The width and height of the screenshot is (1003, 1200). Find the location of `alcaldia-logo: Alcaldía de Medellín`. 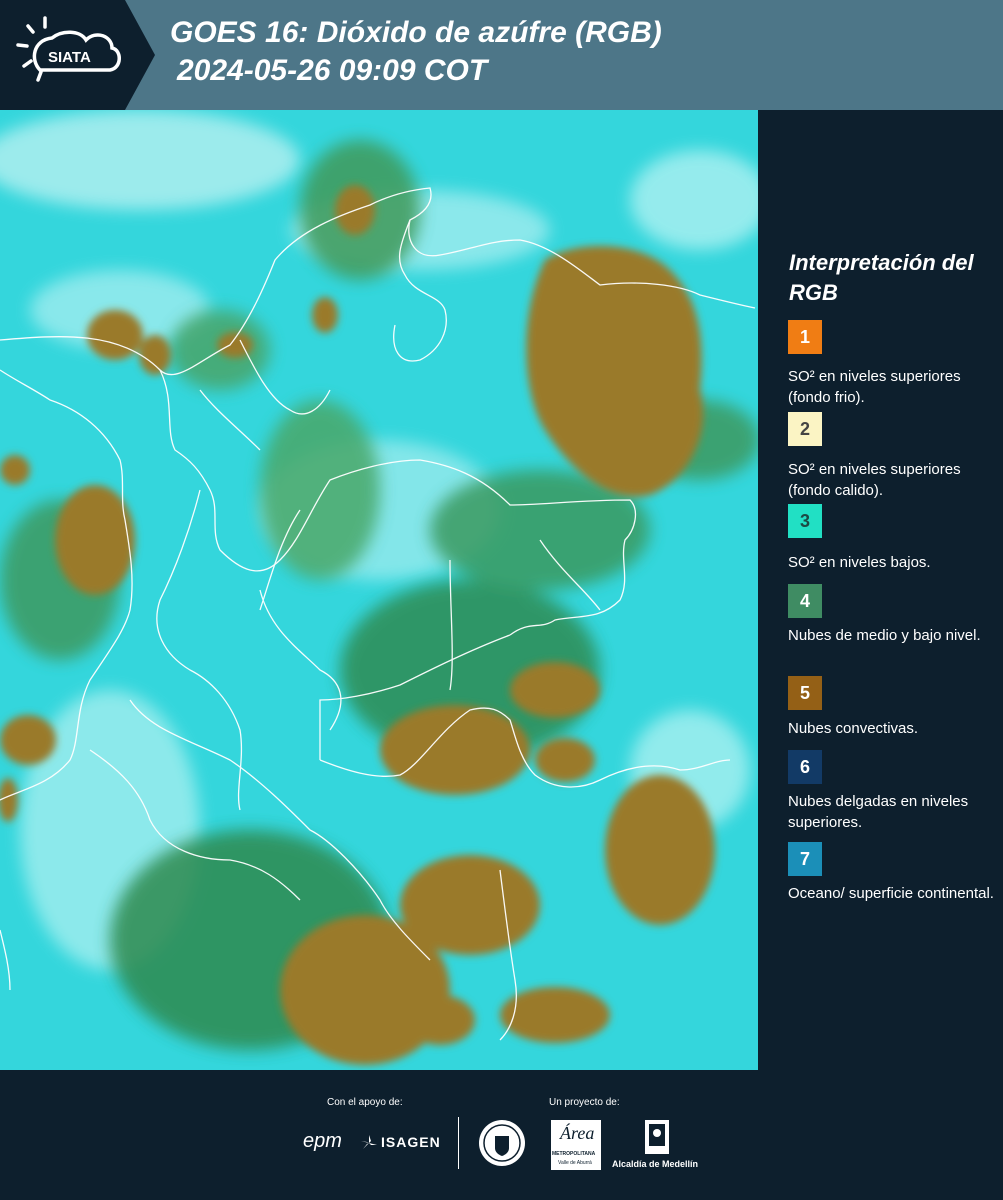

alcaldia-logo: Alcaldía de Medellín is located at coordinates (655, 1164).